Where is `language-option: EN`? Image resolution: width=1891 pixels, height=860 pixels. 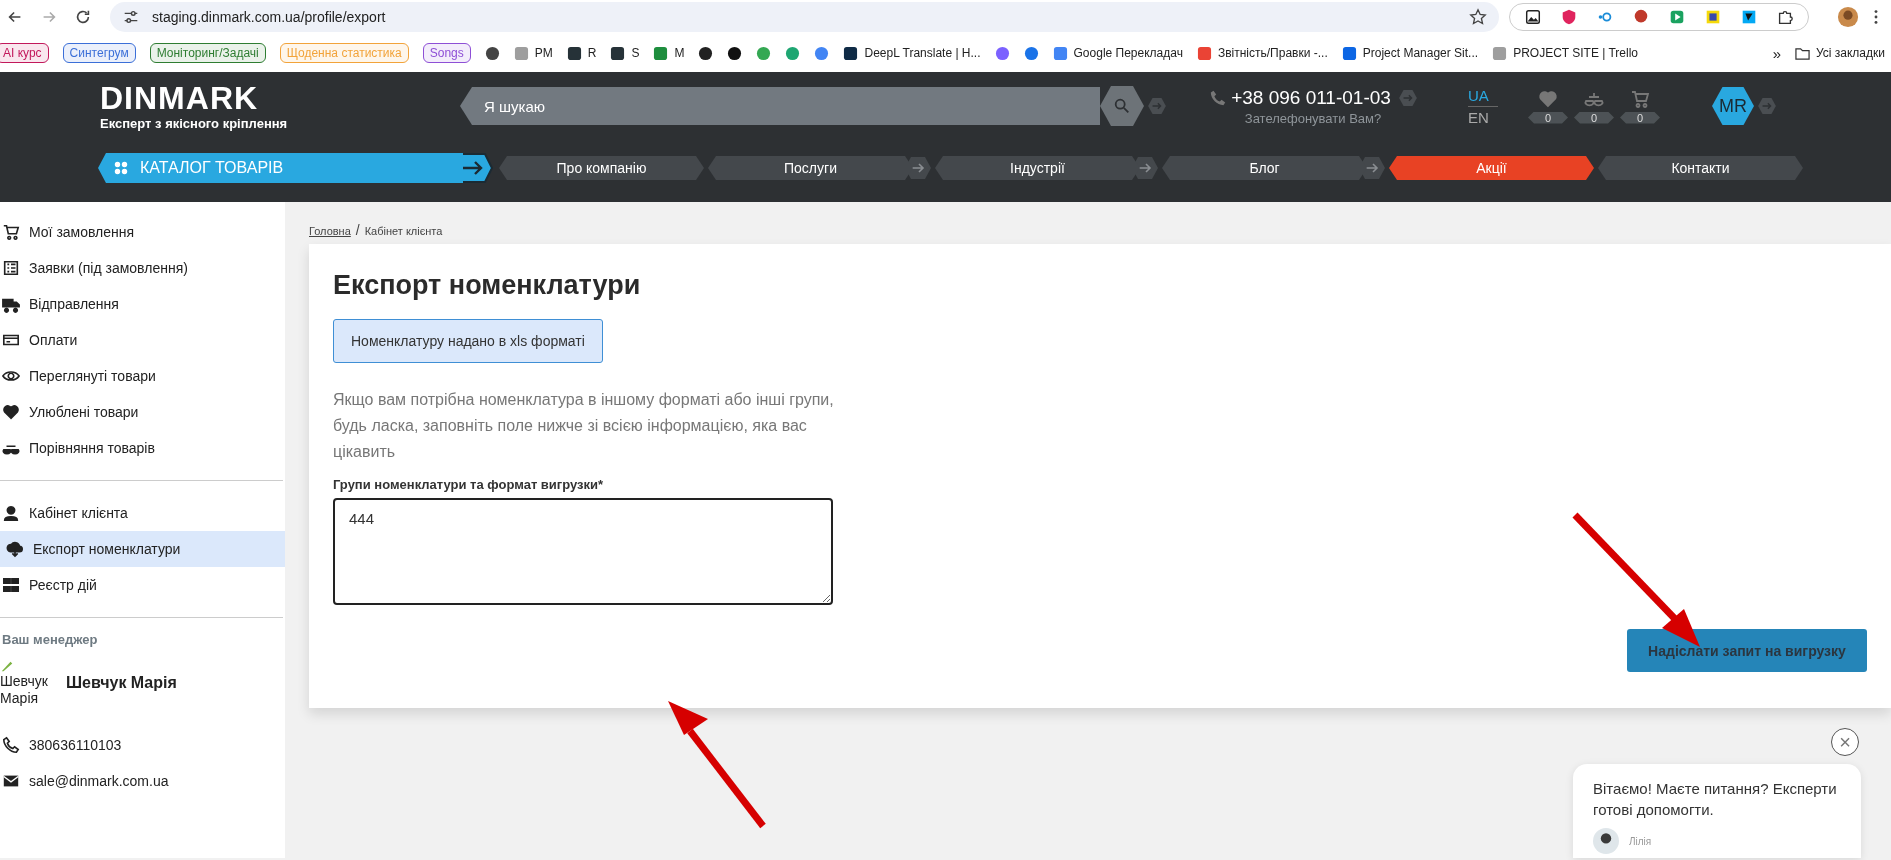 language-option: EN is located at coordinates (1483, 117).